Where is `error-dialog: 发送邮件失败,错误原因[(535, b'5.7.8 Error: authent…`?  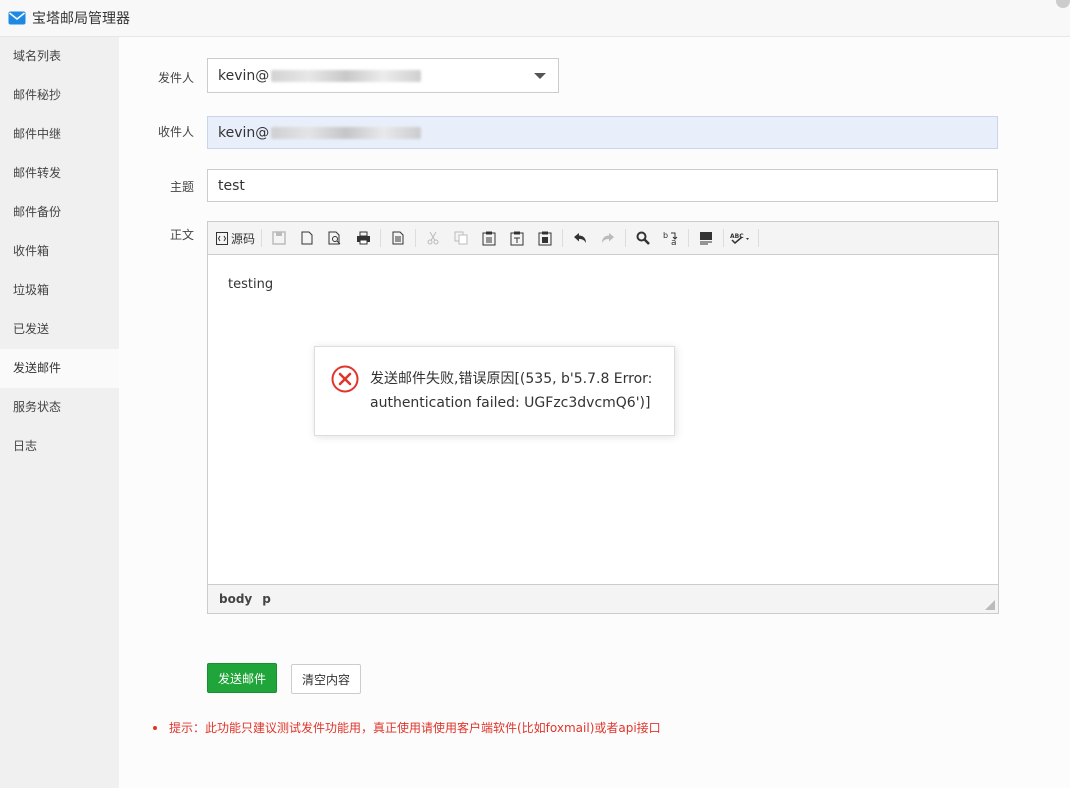 error-dialog: 发送邮件失败,错误原因[(535, b'5.7.8 Error: authent… is located at coordinates (494, 391).